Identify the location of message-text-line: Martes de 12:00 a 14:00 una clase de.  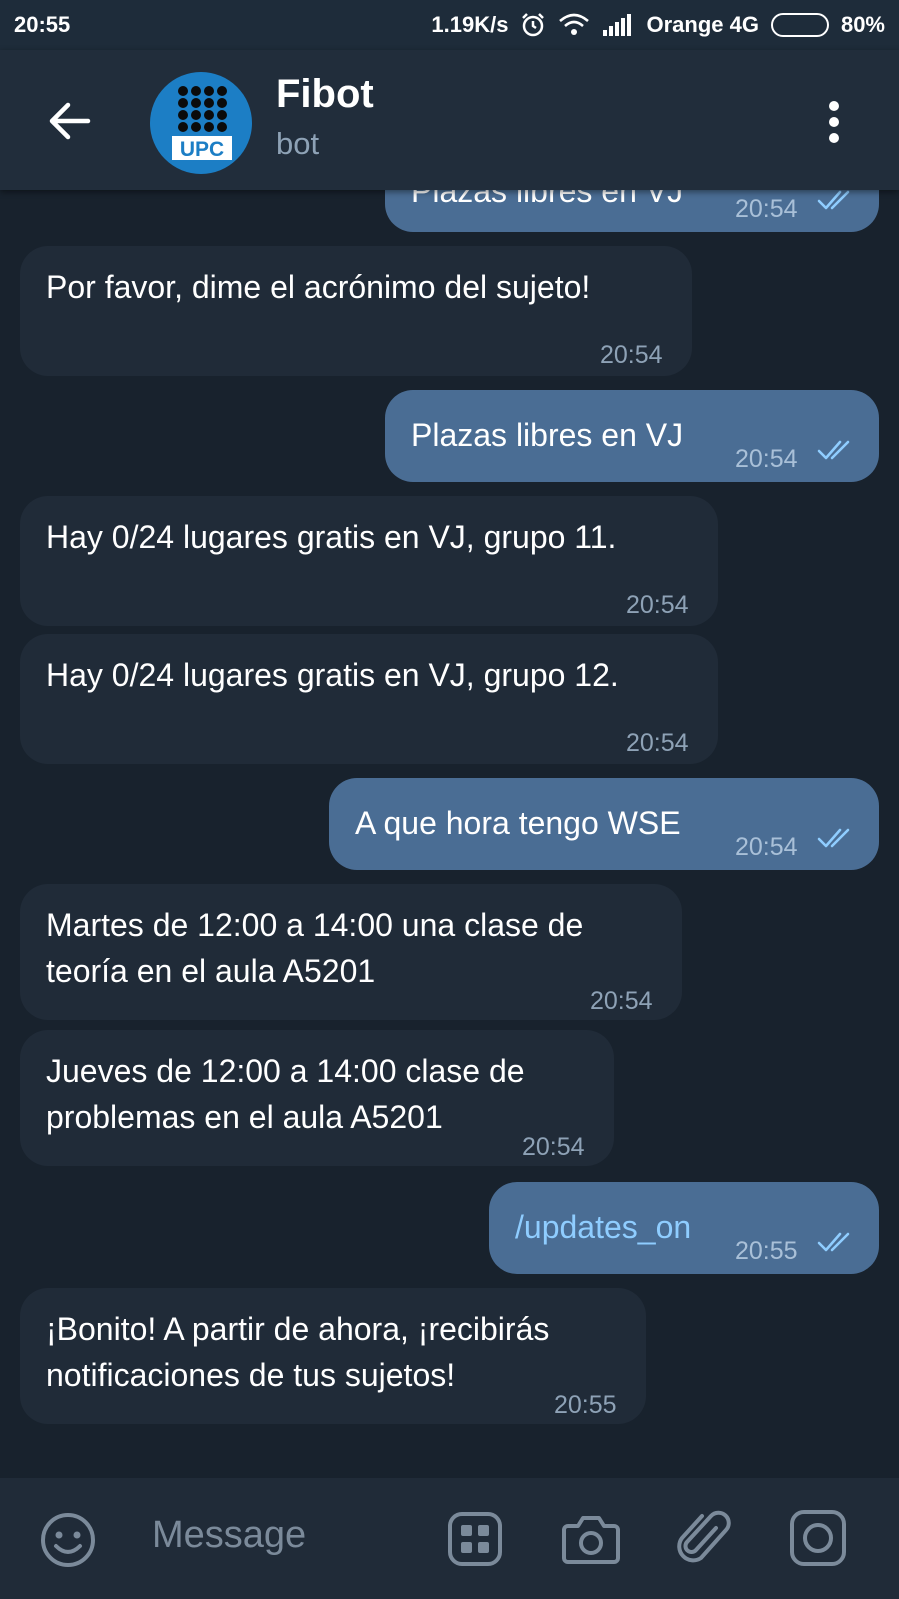
(315, 925).